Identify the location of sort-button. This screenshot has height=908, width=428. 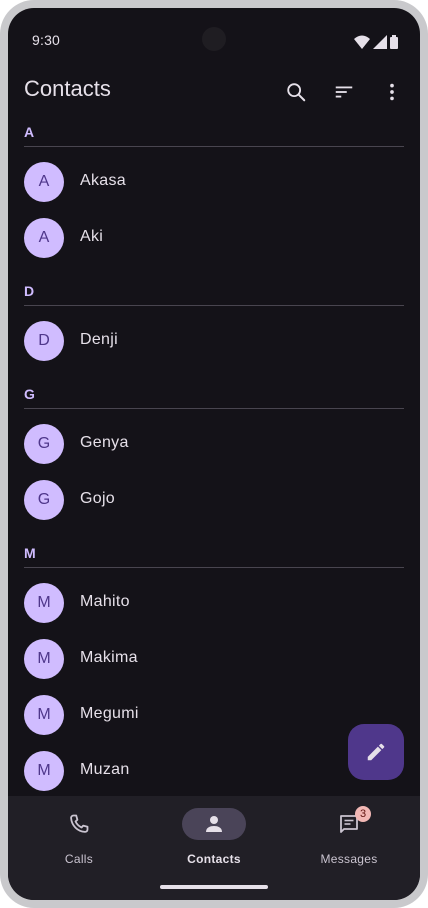
(344, 92).